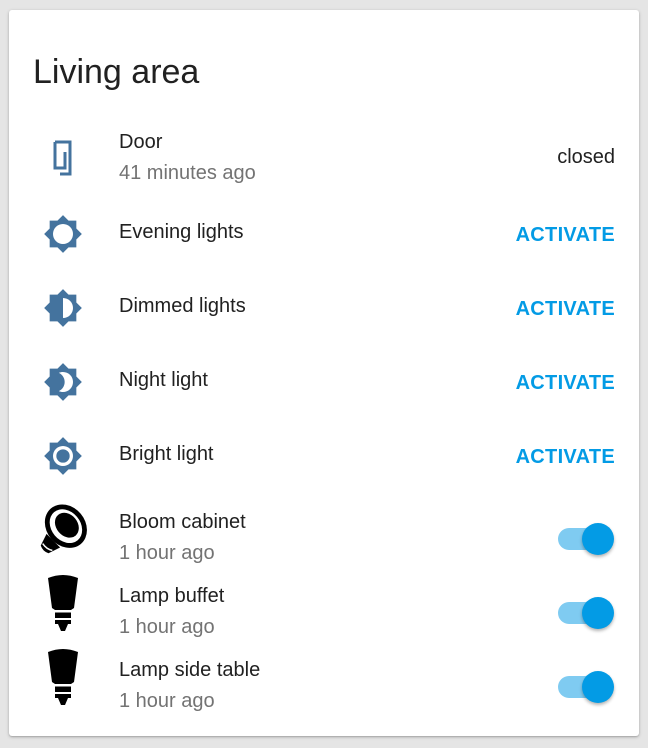  What do you see at coordinates (163, 380) in the screenshot?
I see `entity-name: Night light` at bounding box center [163, 380].